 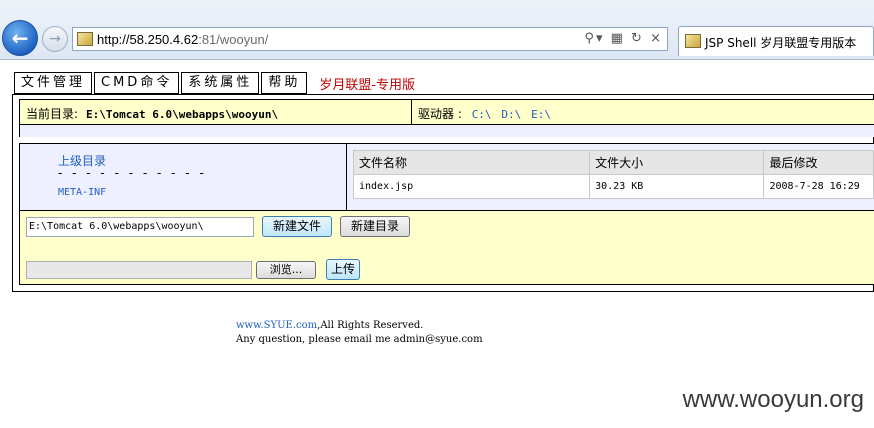 What do you see at coordinates (367, 85) in the screenshot?
I see `brand-label: 岁月联盟-专用版` at bounding box center [367, 85].